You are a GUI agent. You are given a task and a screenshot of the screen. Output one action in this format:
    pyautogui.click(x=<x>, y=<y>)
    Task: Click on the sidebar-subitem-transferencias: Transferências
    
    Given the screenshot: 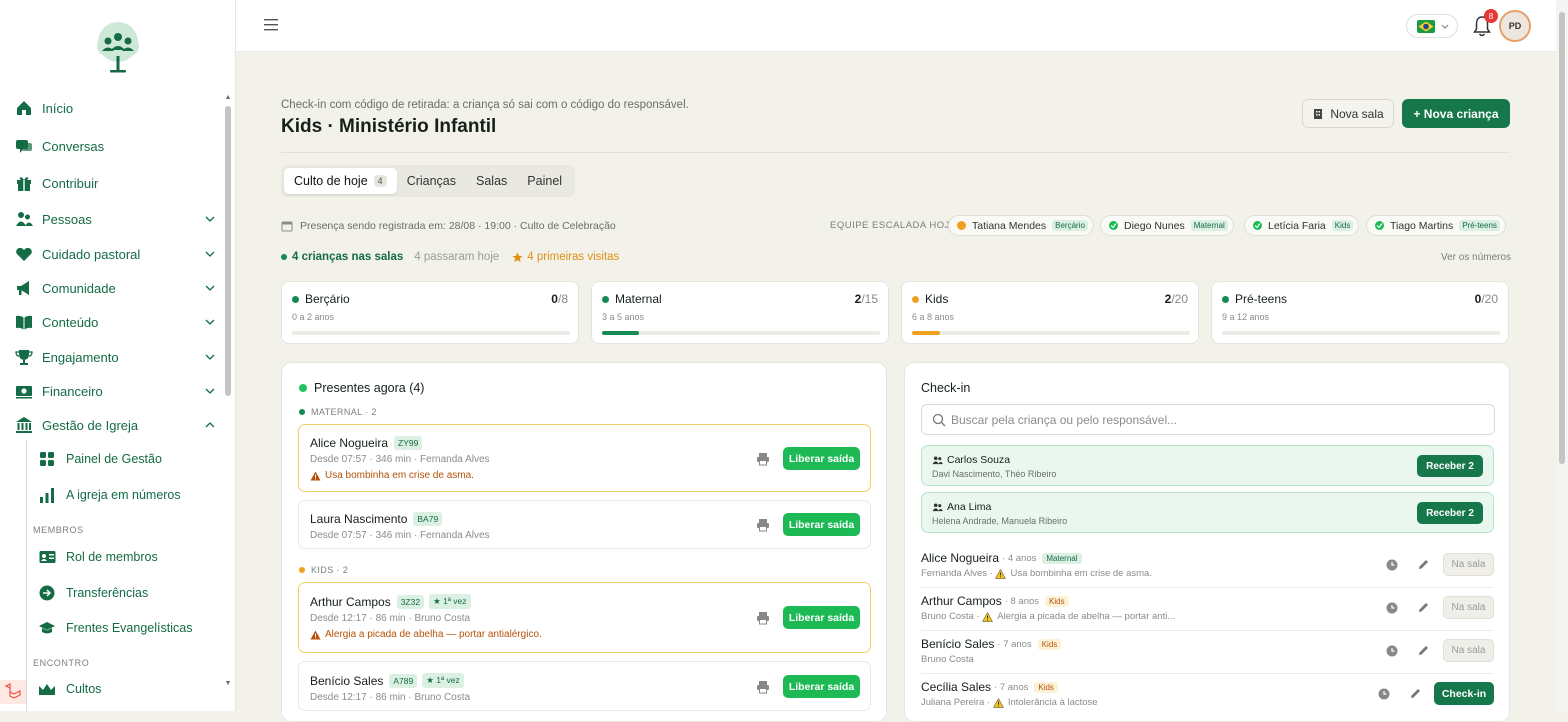 What is the action you would take?
    pyautogui.click(x=128, y=593)
    